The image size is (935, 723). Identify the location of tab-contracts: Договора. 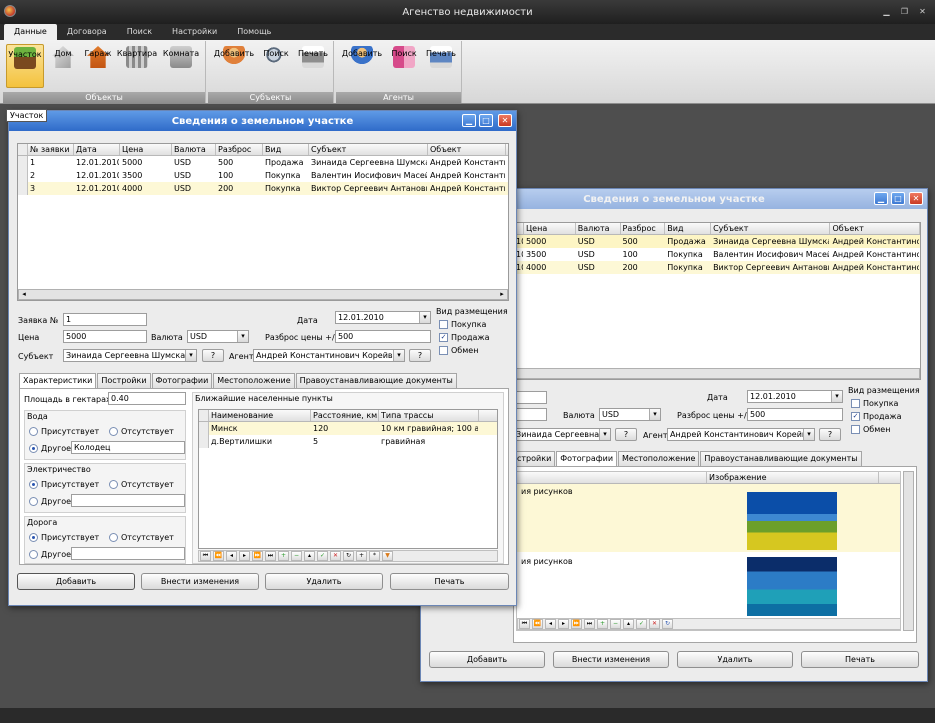
(87, 32).